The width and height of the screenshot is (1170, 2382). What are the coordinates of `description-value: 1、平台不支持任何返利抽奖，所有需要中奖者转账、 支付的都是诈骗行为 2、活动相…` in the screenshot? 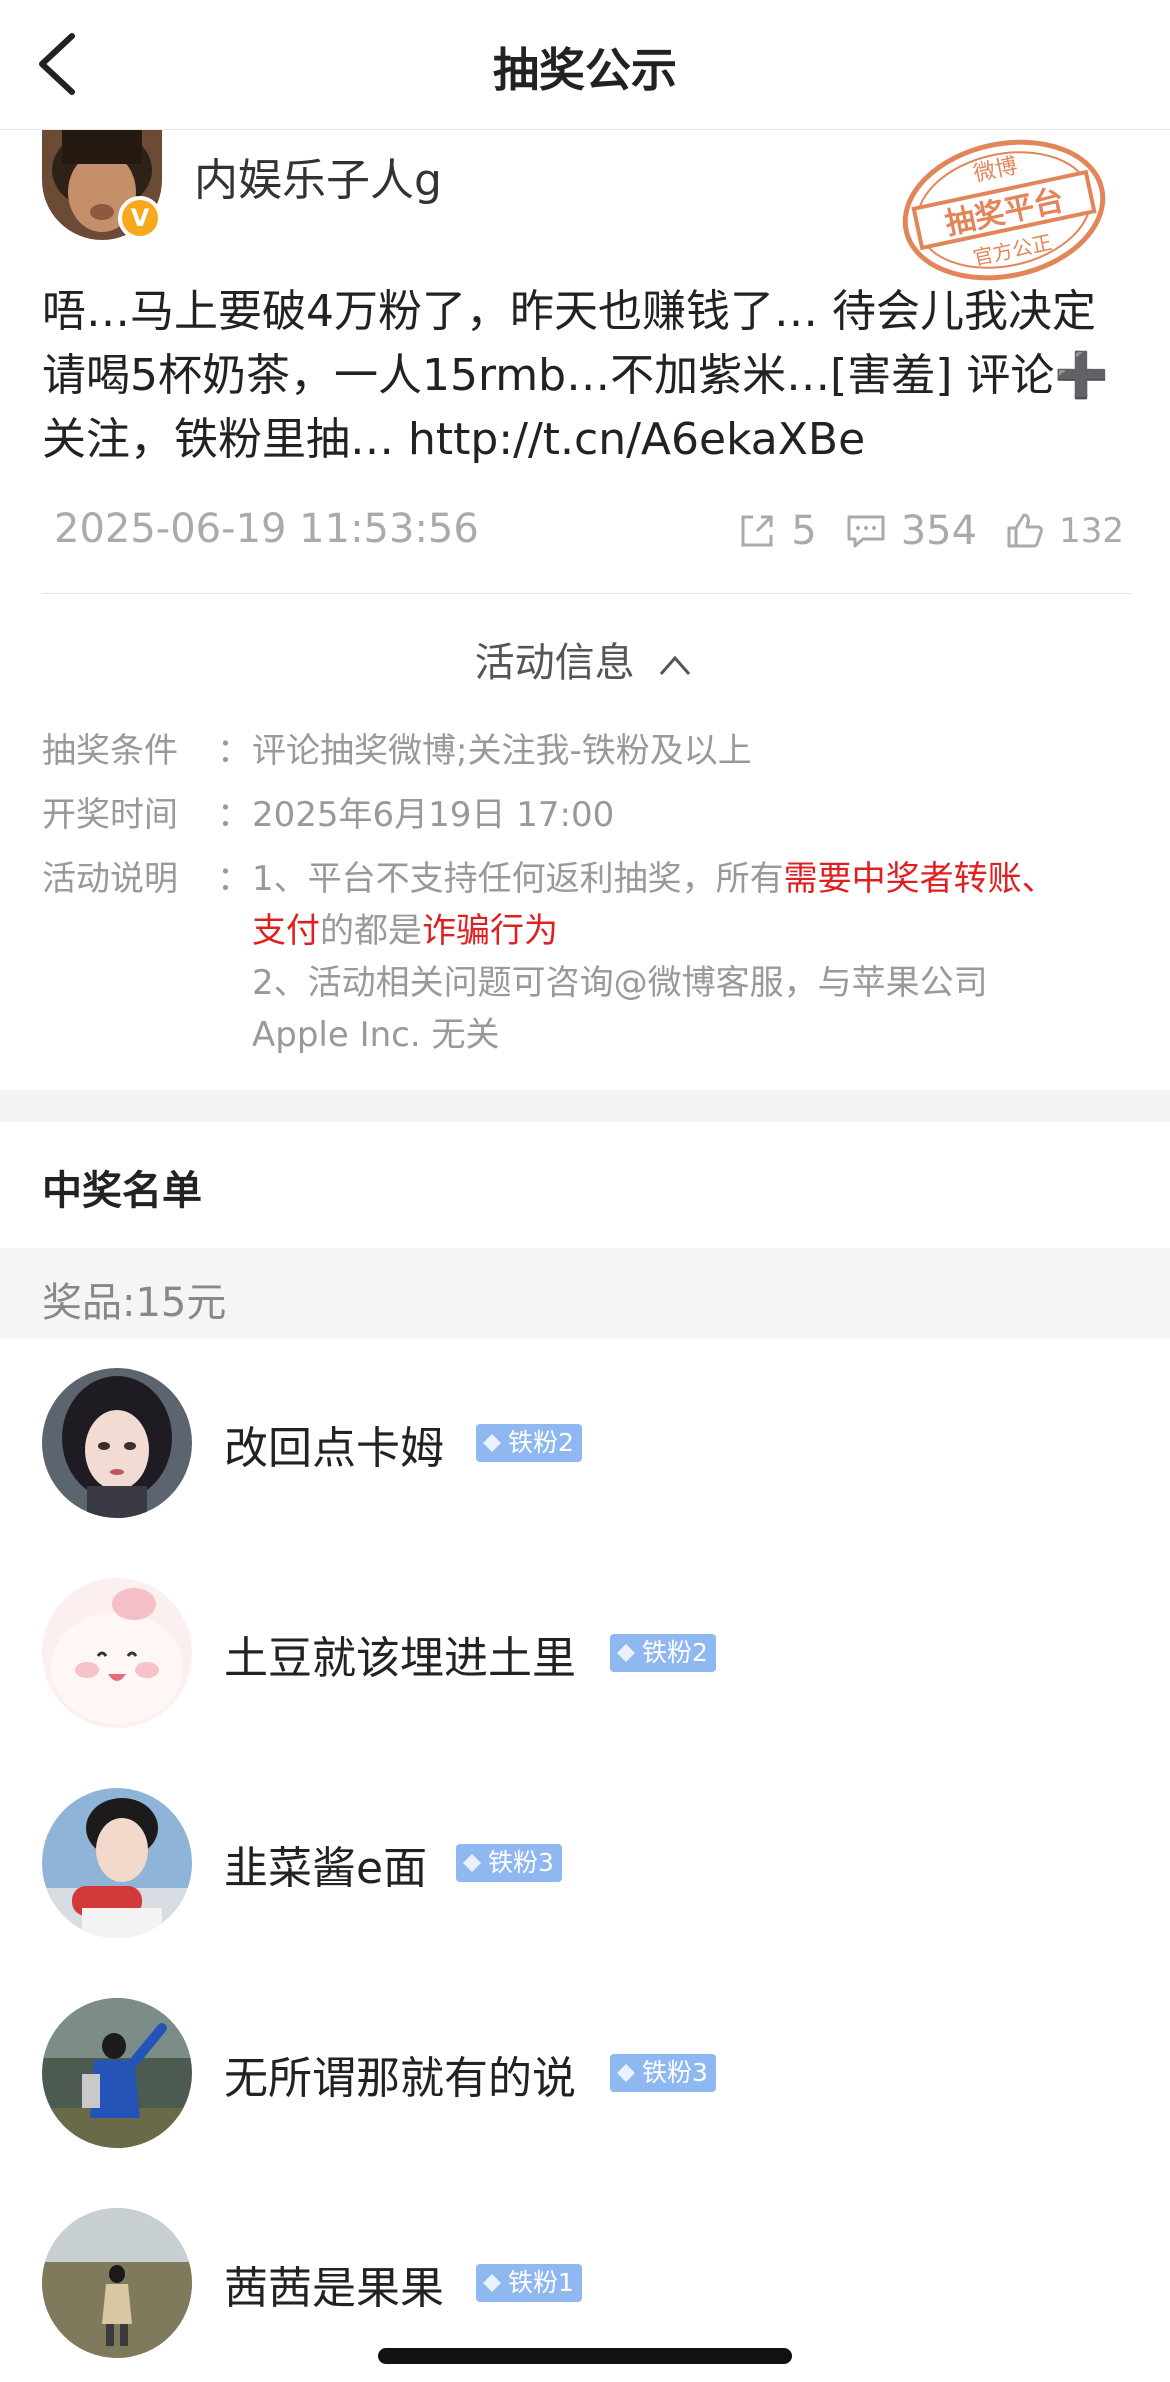 It's located at (692, 957).